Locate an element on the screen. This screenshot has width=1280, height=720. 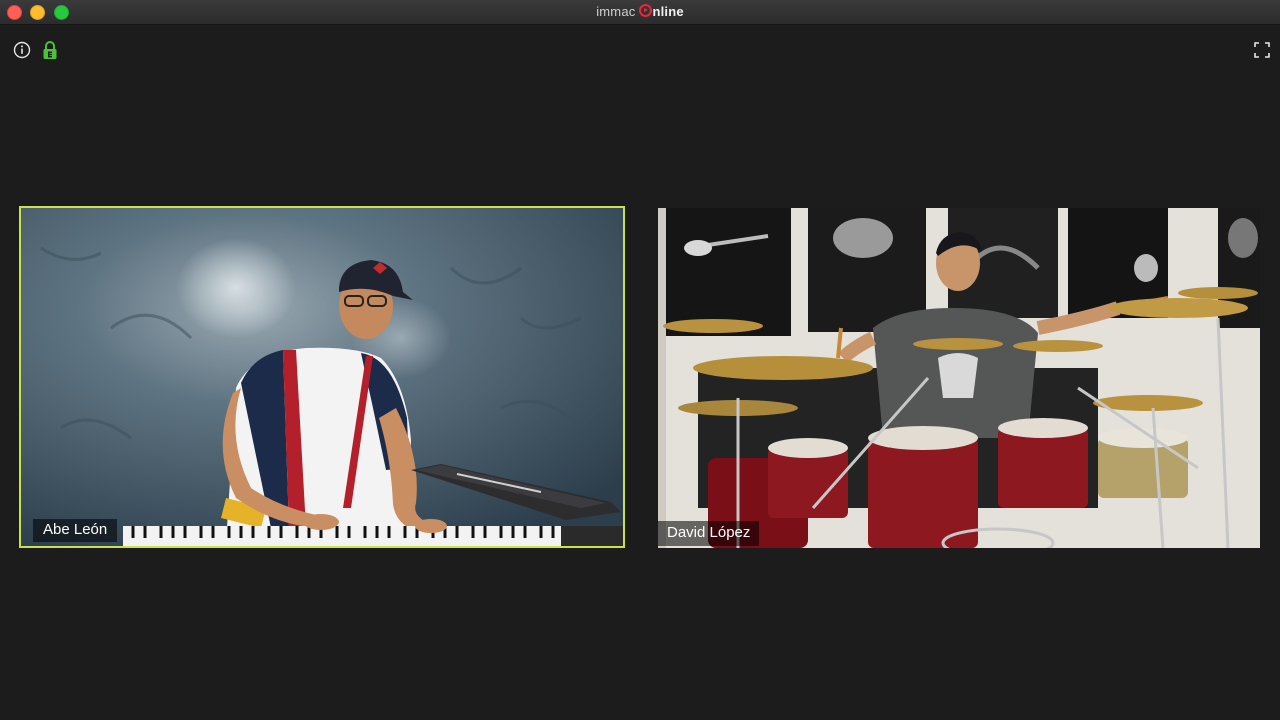
participant-name-label: David López is located at coordinates (709, 533).